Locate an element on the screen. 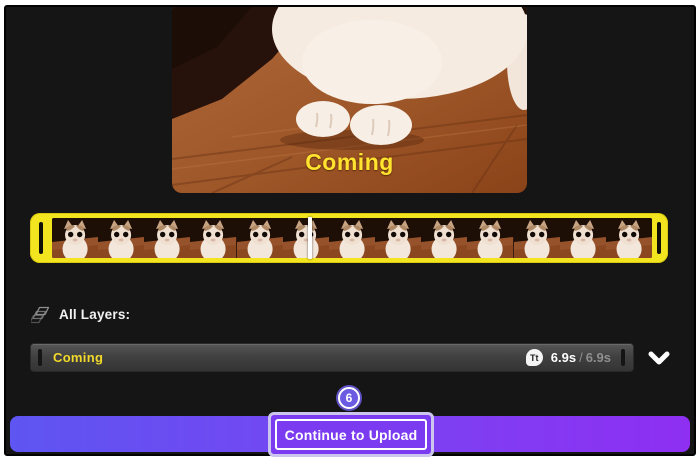 This screenshot has height=464, width=700. trim-handle-right is located at coordinates (659, 238).